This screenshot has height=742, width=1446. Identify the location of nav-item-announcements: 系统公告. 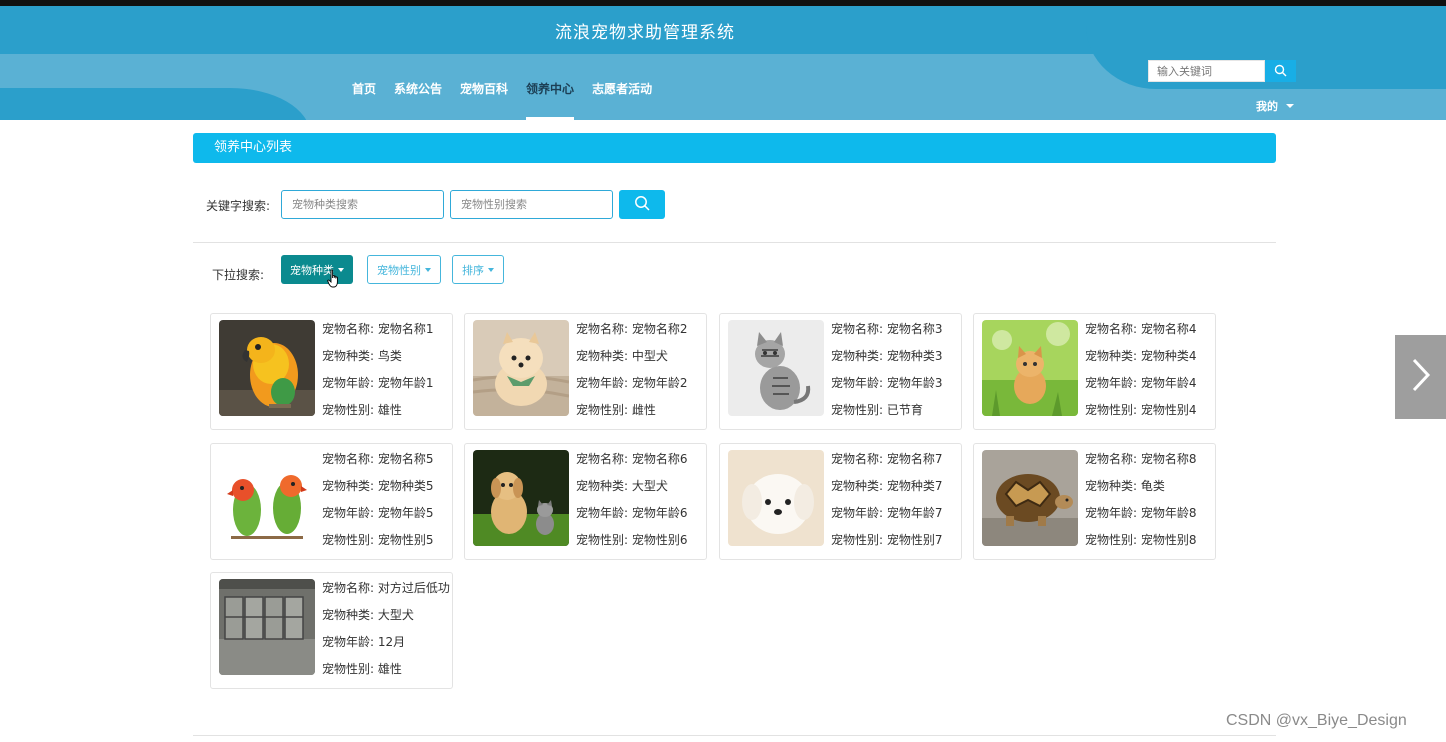
(418, 93).